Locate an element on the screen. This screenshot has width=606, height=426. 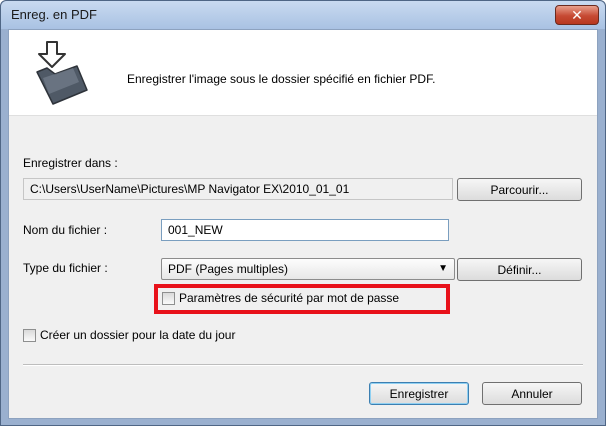
window-title: Enreg. en PDF is located at coordinates (54, 14).